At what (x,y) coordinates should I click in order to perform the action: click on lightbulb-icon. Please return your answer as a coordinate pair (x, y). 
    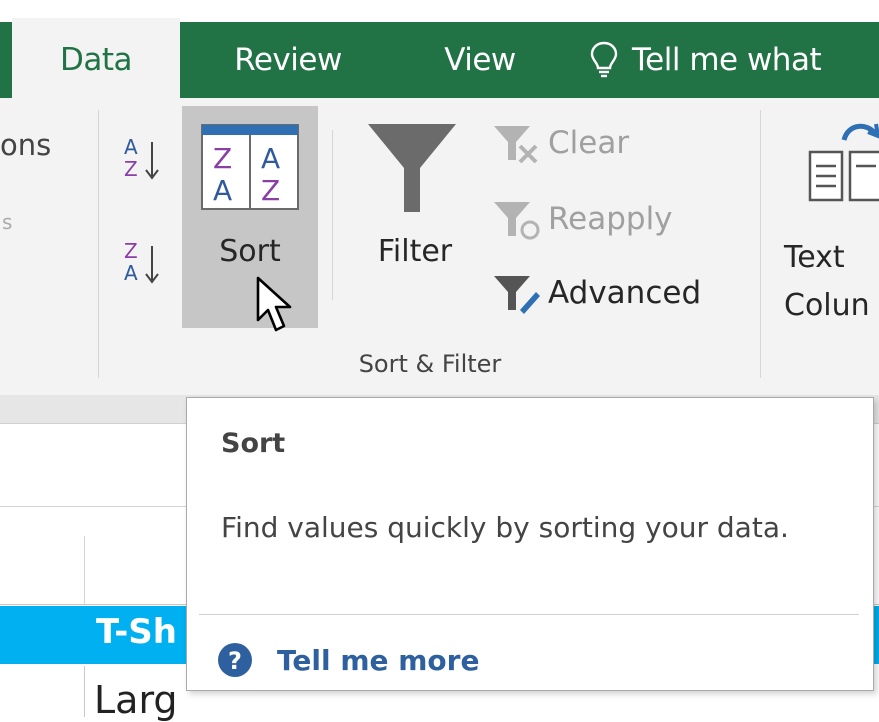
    Looking at the image, I should click on (604, 59).